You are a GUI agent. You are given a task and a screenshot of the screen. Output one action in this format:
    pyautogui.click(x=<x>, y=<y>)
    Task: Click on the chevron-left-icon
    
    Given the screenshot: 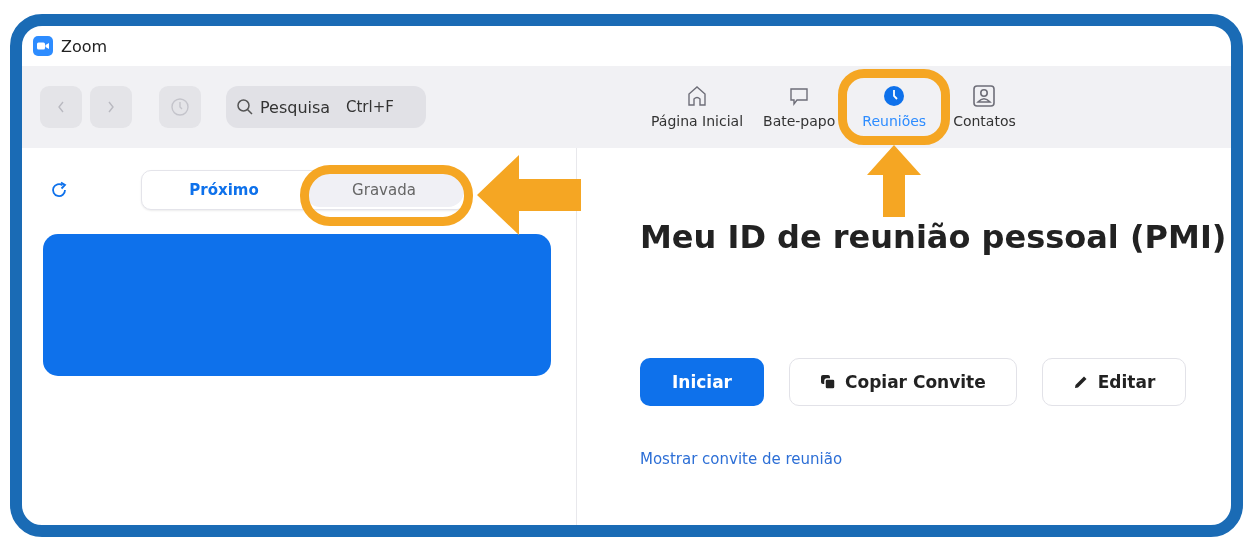 What is the action you would take?
    pyautogui.click(x=61, y=107)
    